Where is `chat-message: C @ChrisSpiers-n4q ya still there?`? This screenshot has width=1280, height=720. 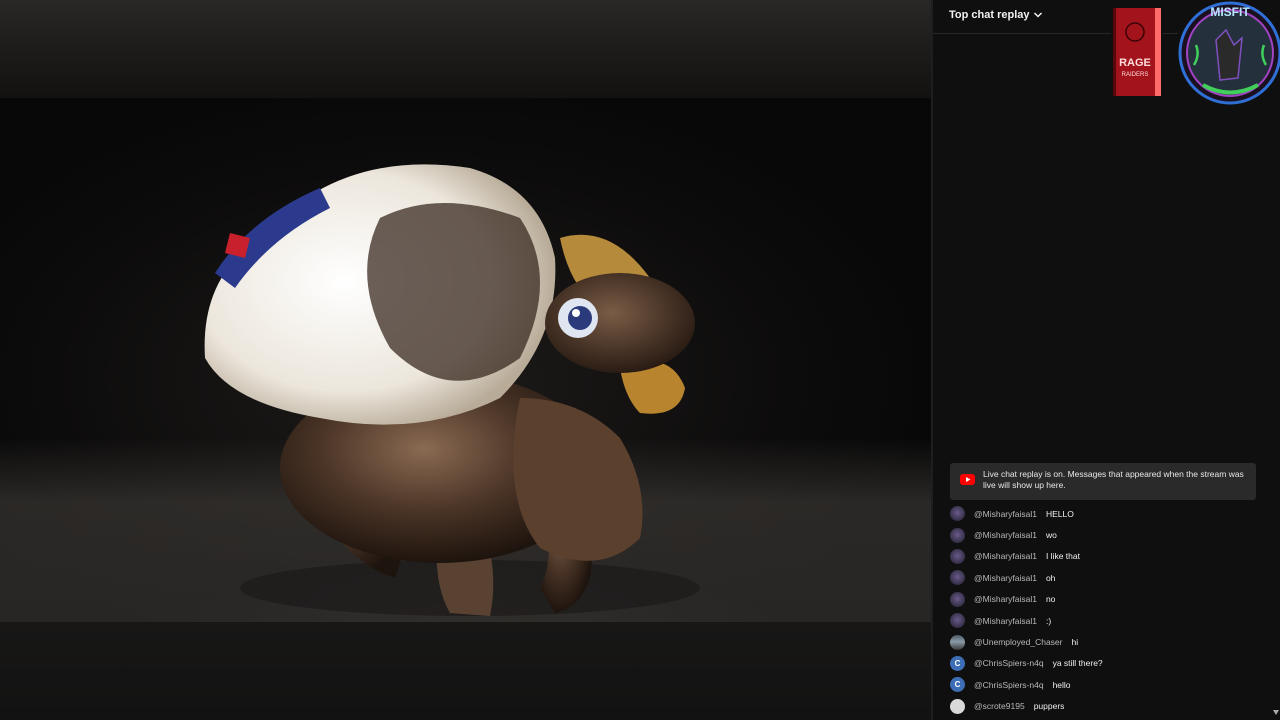
chat-message: C @ChrisSpiers-n4q ya still there? is located at coordinates (1110, 663).